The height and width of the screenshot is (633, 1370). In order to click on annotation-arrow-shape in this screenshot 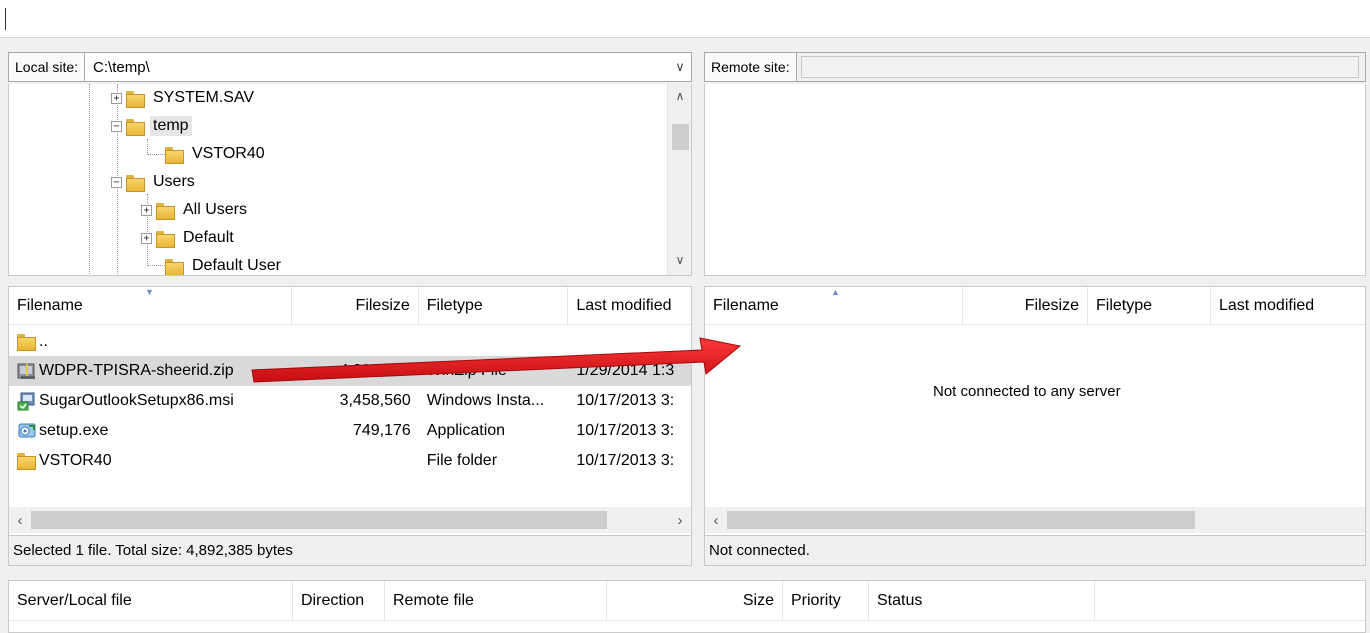, I will do `click(496, 360)`.